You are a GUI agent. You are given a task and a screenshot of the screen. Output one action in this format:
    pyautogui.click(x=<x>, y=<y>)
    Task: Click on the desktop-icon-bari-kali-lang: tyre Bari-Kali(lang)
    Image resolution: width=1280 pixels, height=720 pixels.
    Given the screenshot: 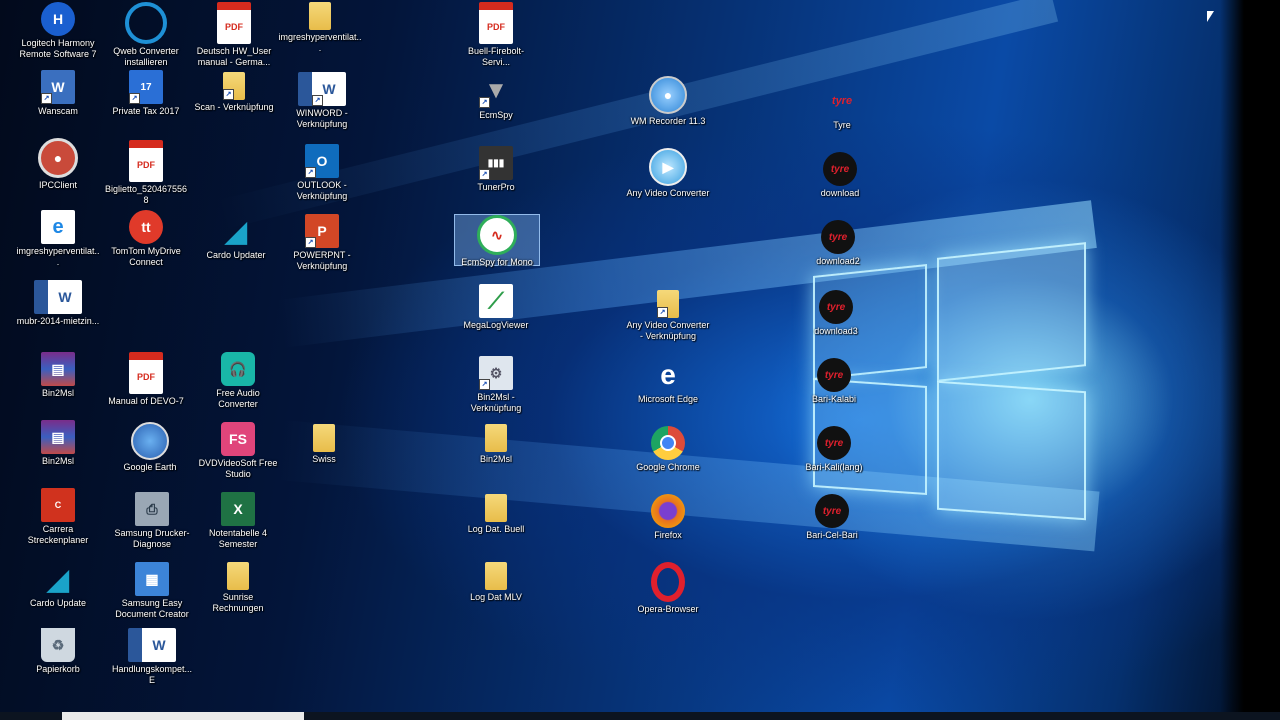 What is the action you would take?
    pyautogui.click(x=834, y=459)
    